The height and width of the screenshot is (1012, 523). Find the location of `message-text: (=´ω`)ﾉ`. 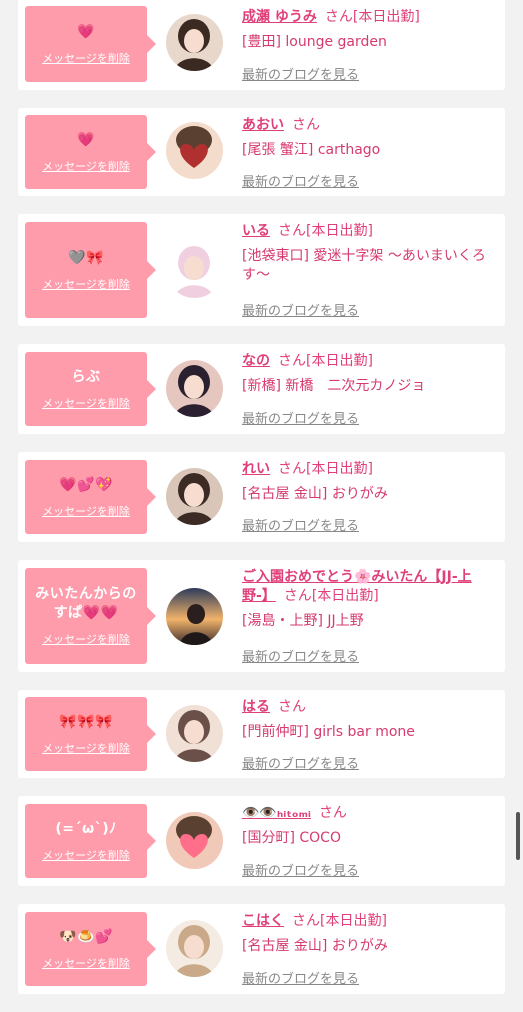

message-text: (=´ω`)ﾉ is located at coordinates (86, 828).